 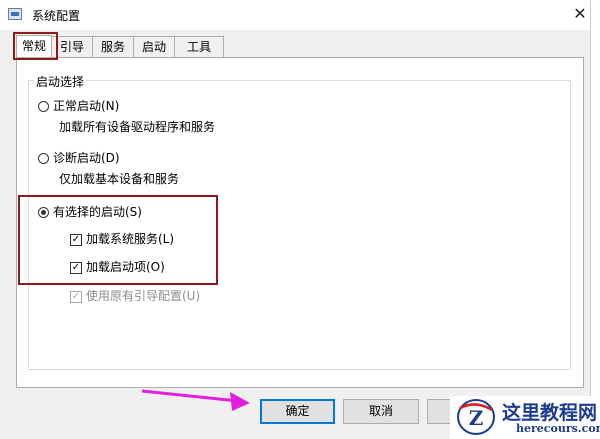 I want to click on ok-button: 确定, so click(x=297, y=411).